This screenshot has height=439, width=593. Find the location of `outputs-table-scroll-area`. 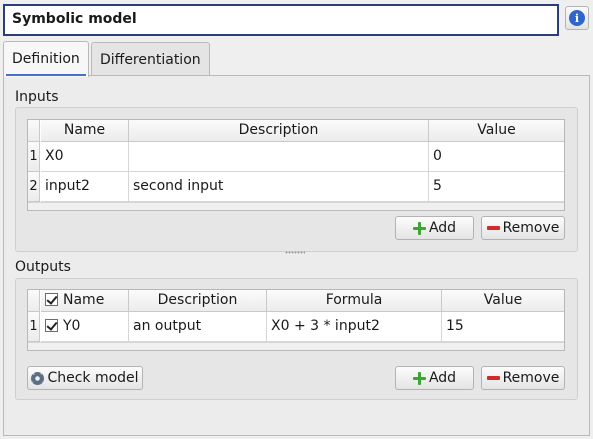

outputs-table-scroll-area is located at coordinates (296, 346).